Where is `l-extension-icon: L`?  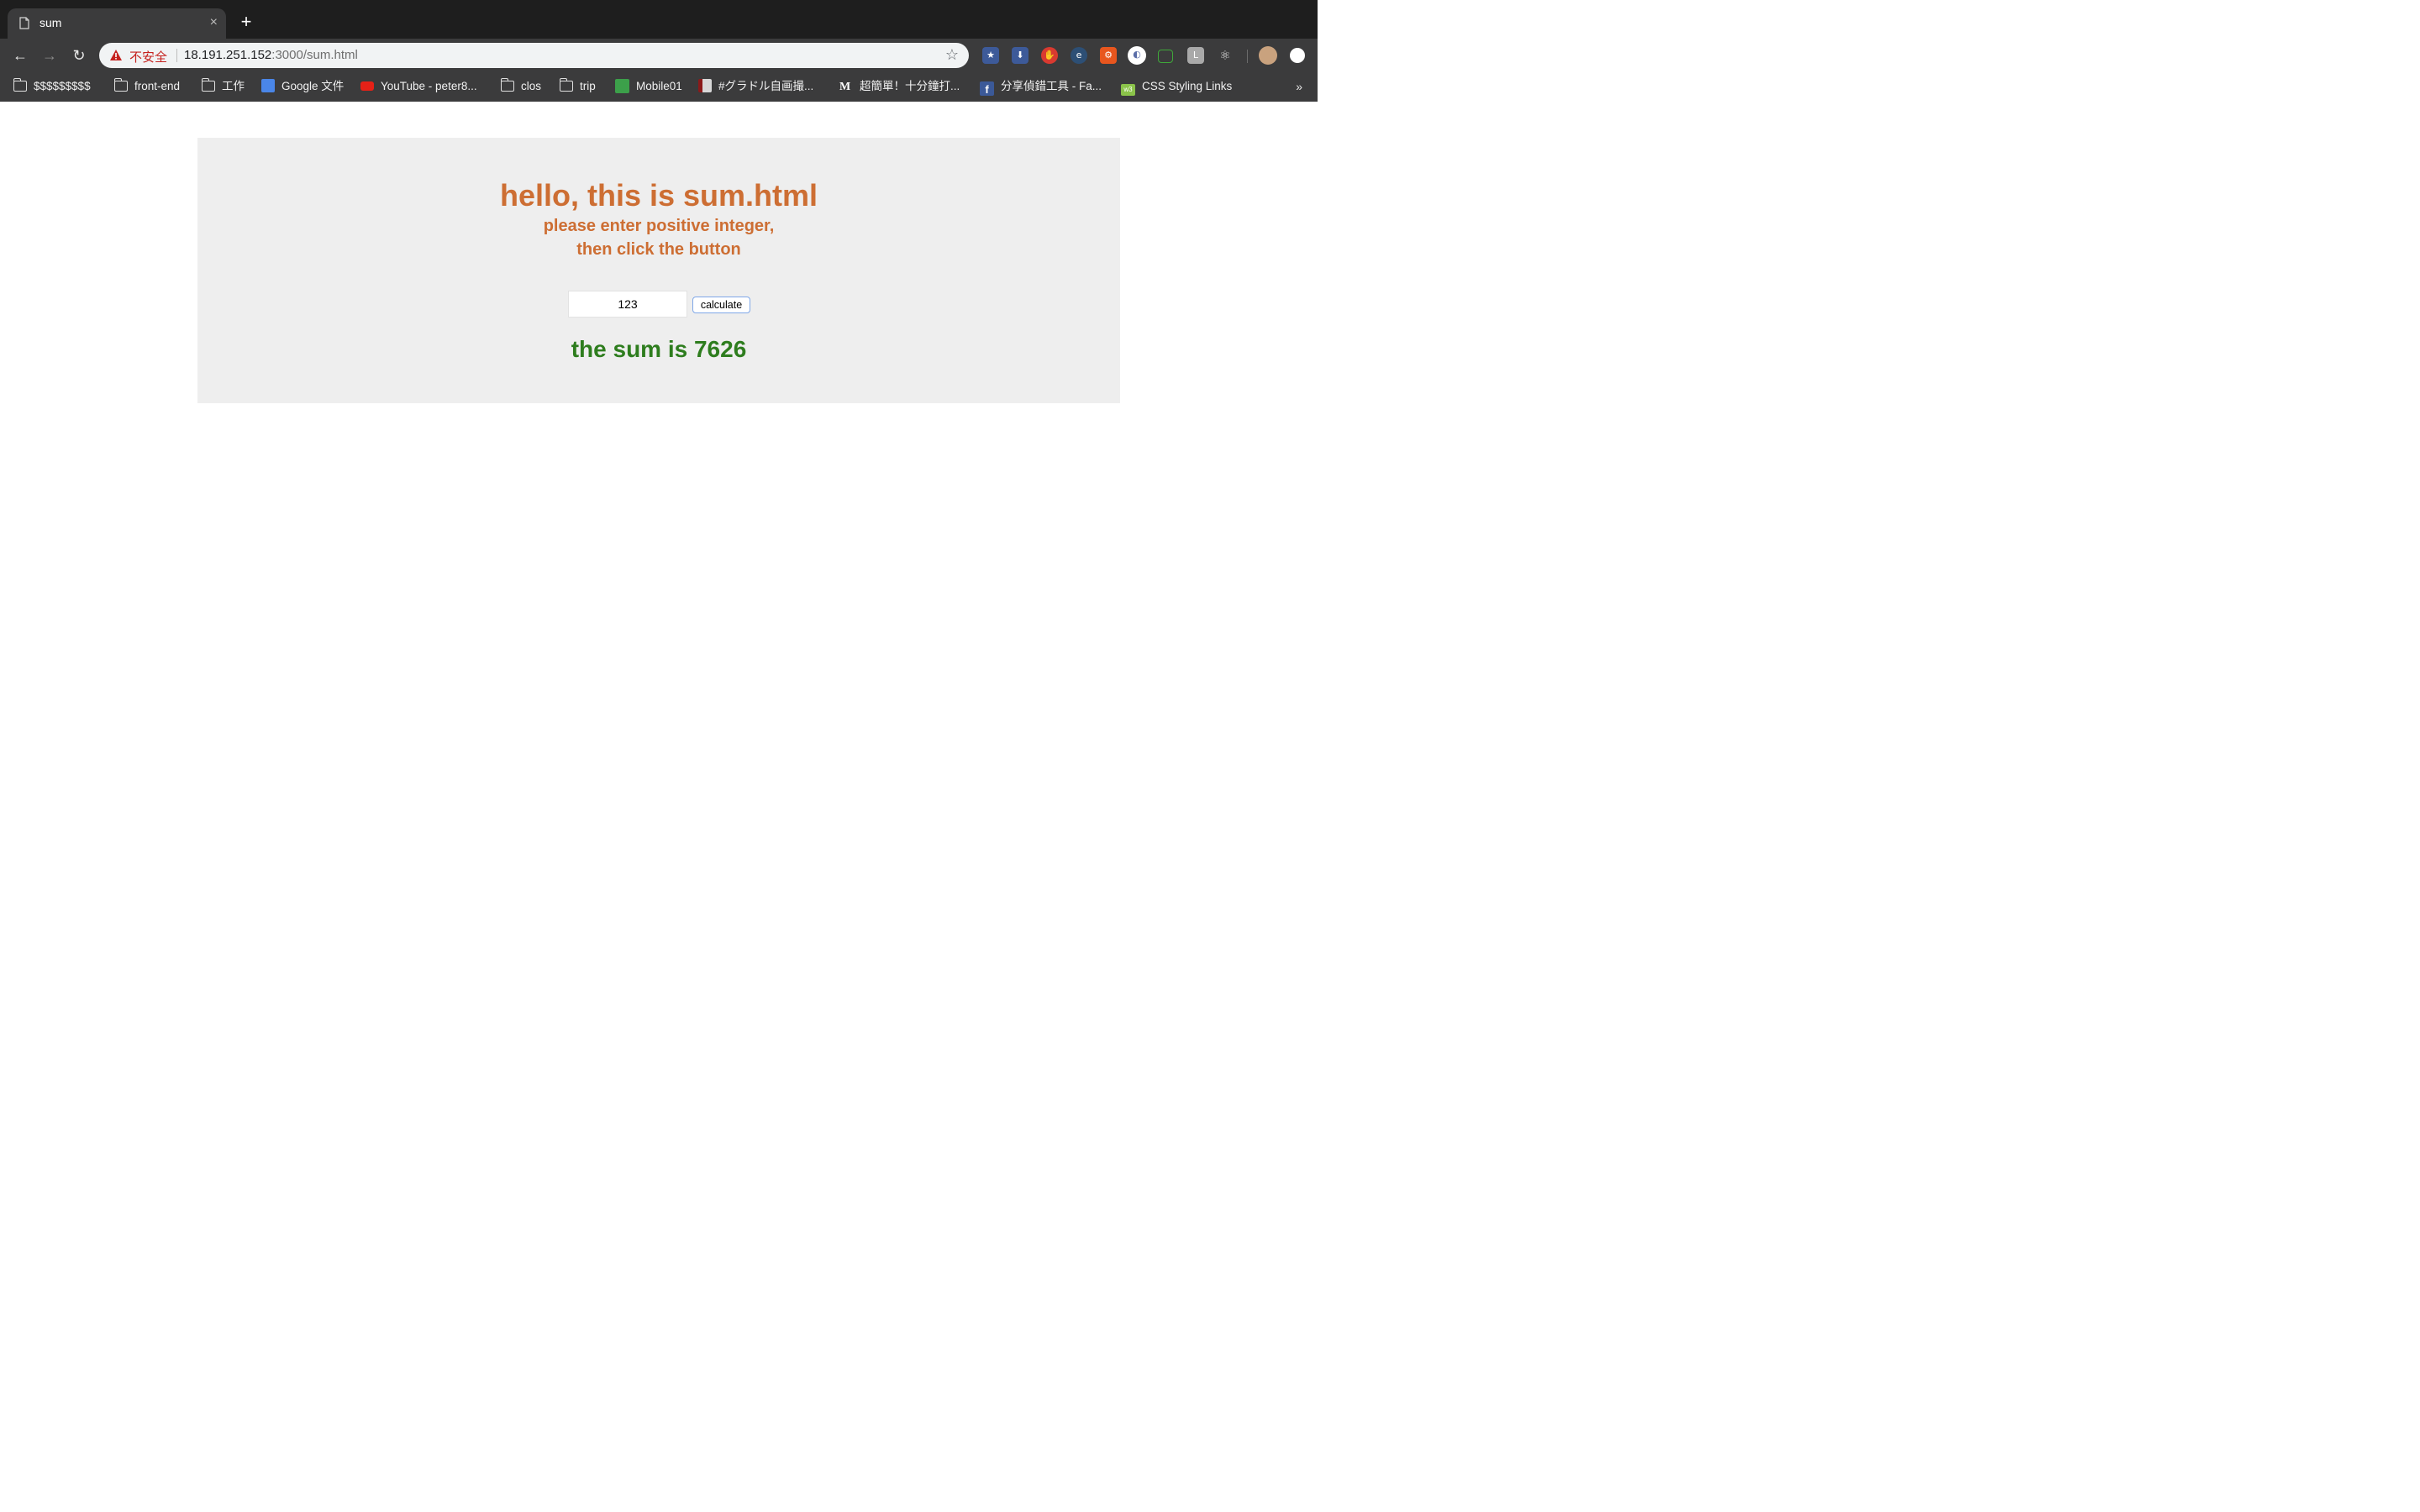
l-extension-icon: L is located at coordinates (1195, 55).